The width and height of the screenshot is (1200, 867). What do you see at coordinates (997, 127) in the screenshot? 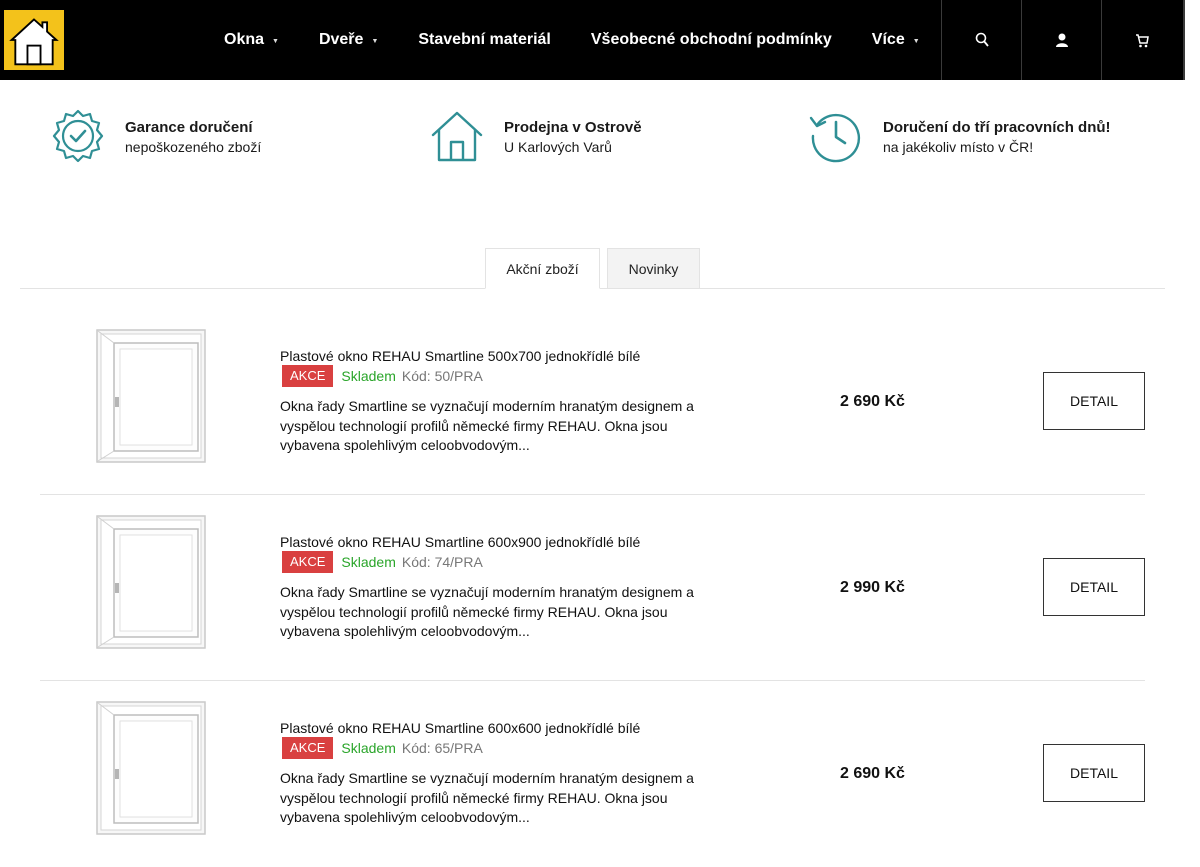
I see `benefit-title: Doručení do tří pracovních dnů!` at bounding box center [997, 127].